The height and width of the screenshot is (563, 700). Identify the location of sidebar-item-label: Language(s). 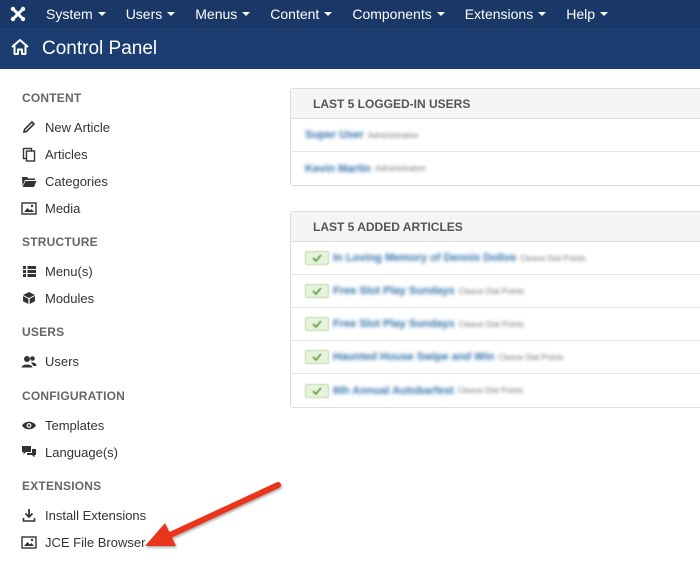
(81, 452).